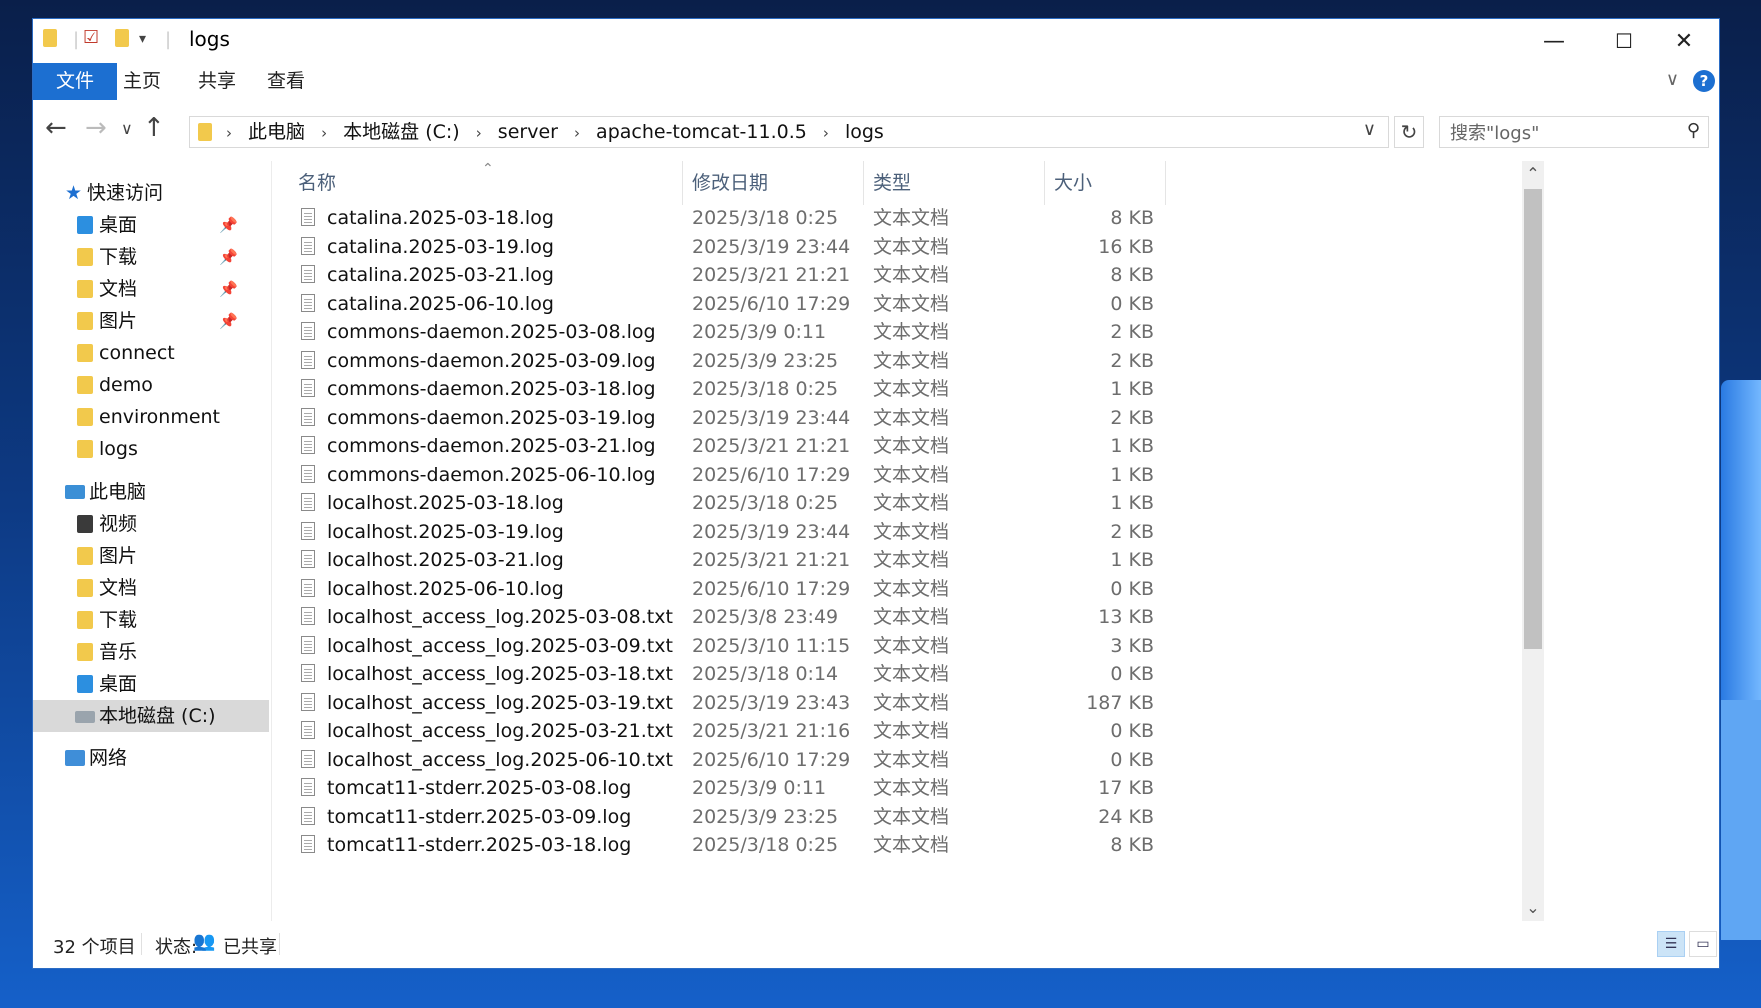 This screenshot has height=1008, width=1761. I want to click on sidebar-item-this-pc: 此电脑, so click(151, 492).